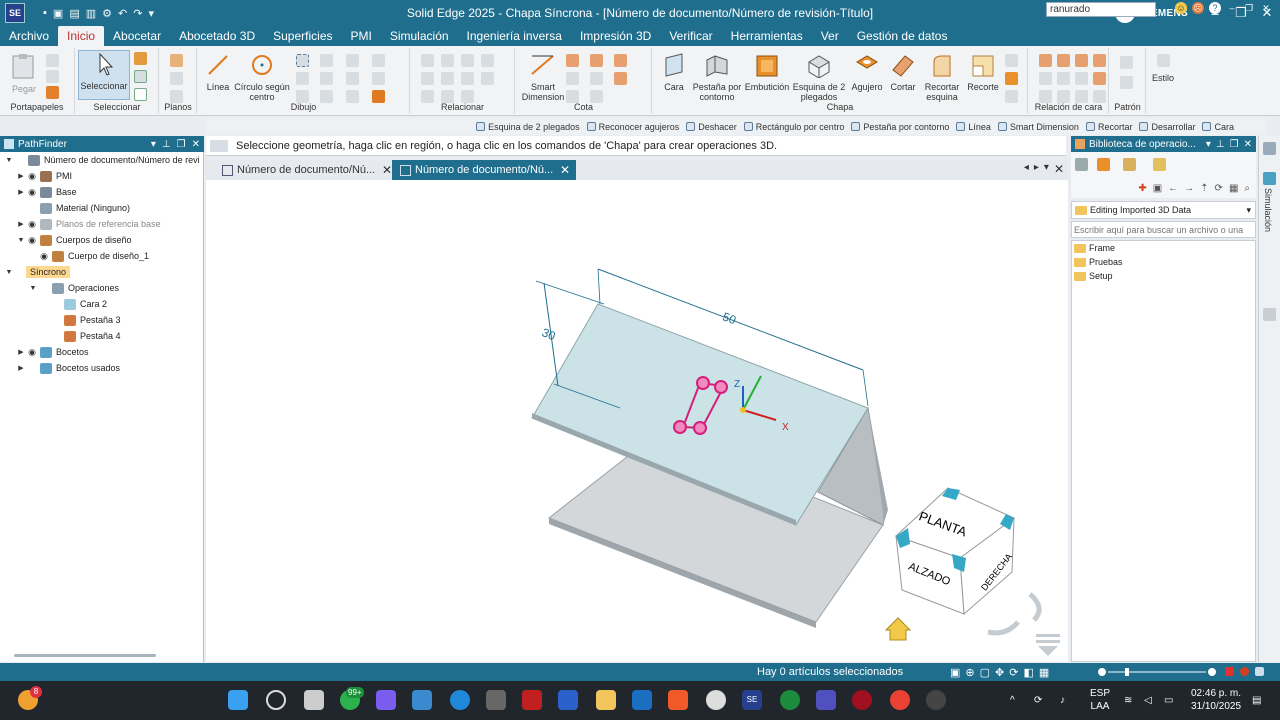  I want to click on outlook-icon, so click(642, 700).